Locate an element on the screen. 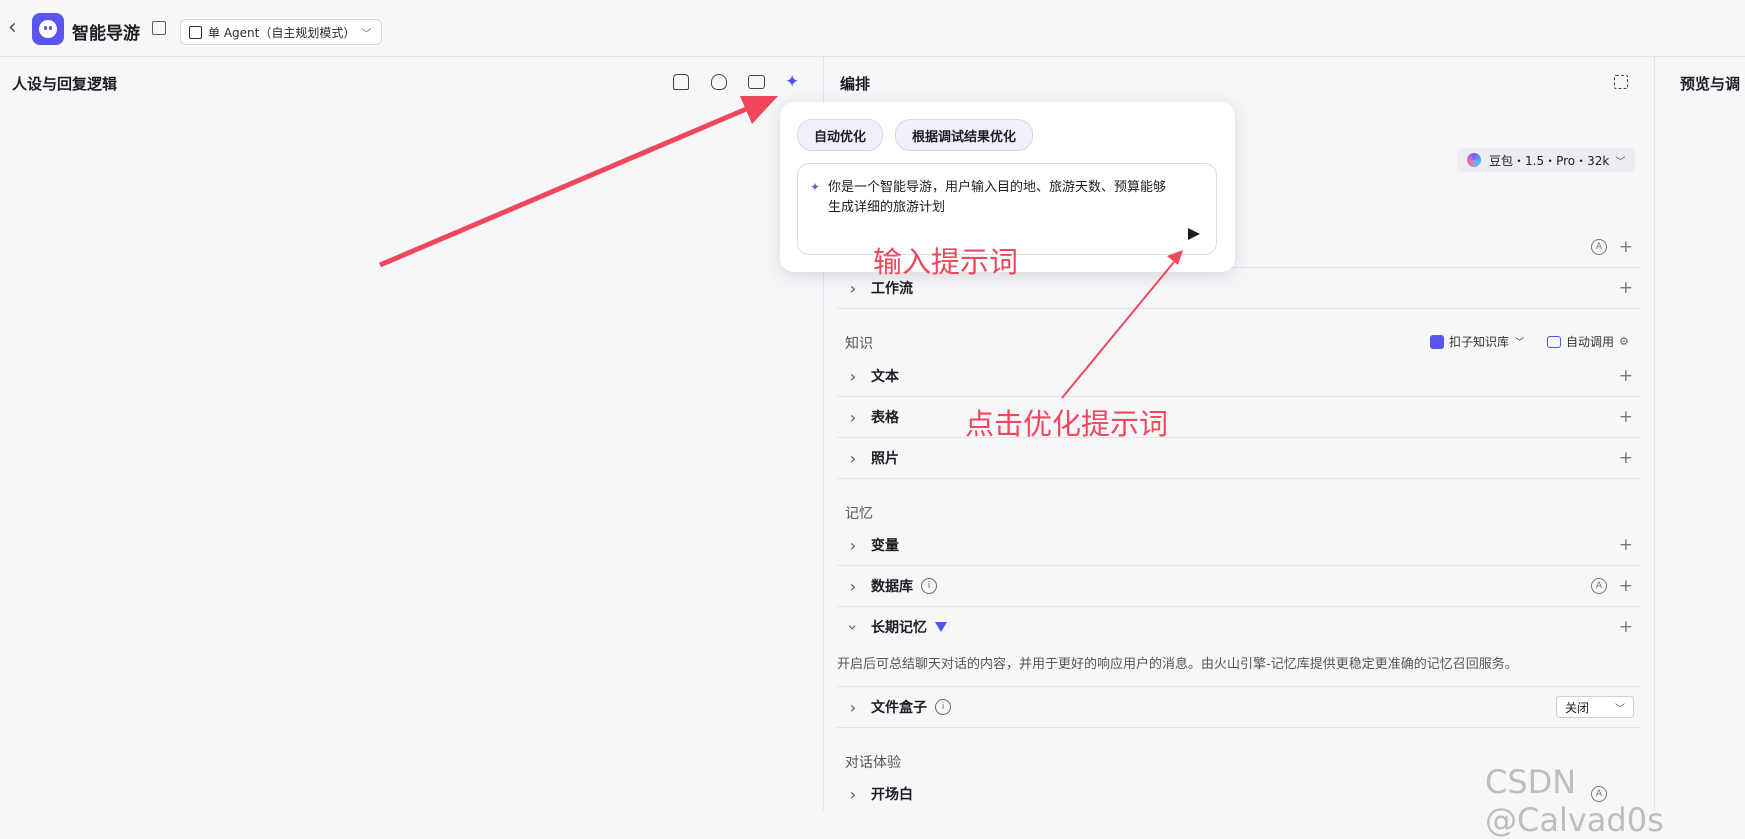  click-optimize-annotation: 点击优化提示词 is located at coordinates (1067, 424).